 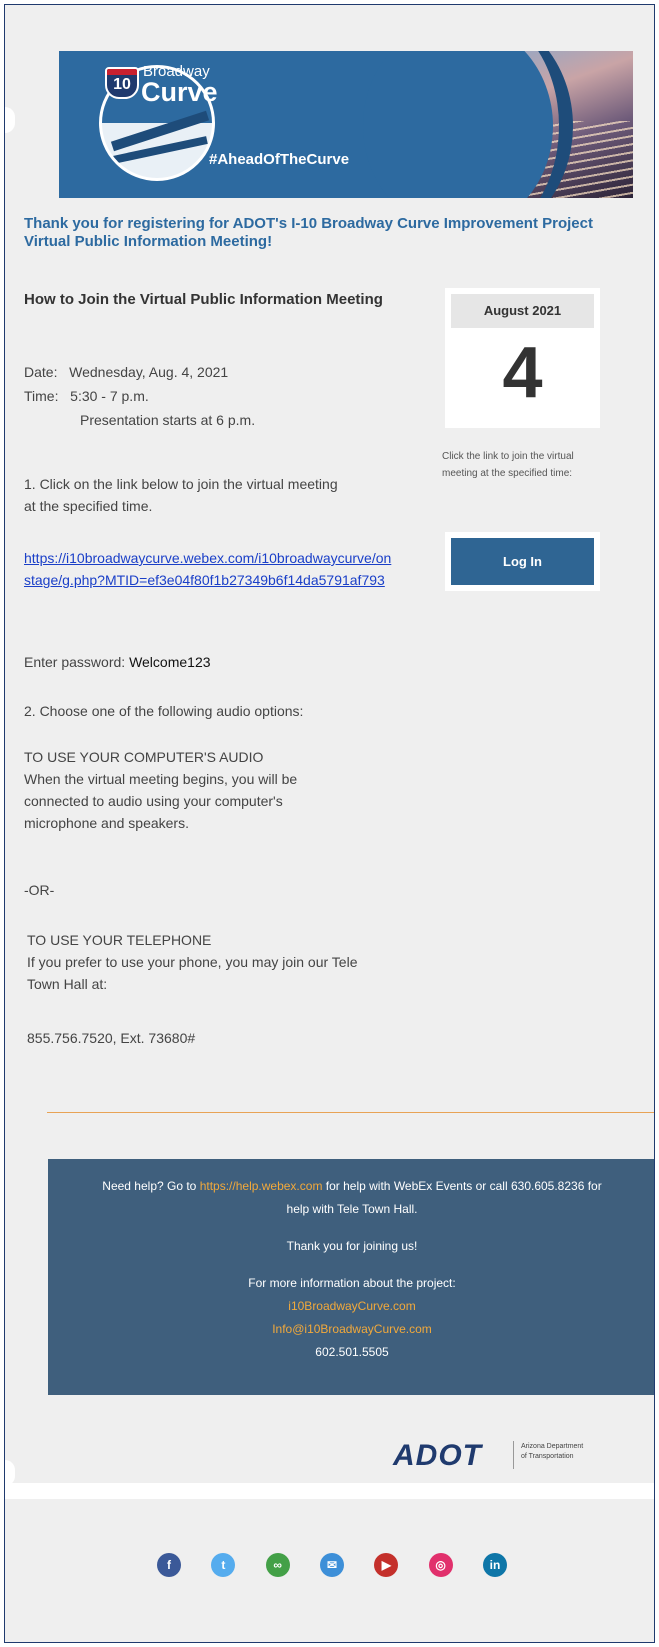 What do you see at coordinates (352, 1246) in the screenshot?
I see `thanks-text: Thank you for joining us!` at bounding box center [352, 1246].